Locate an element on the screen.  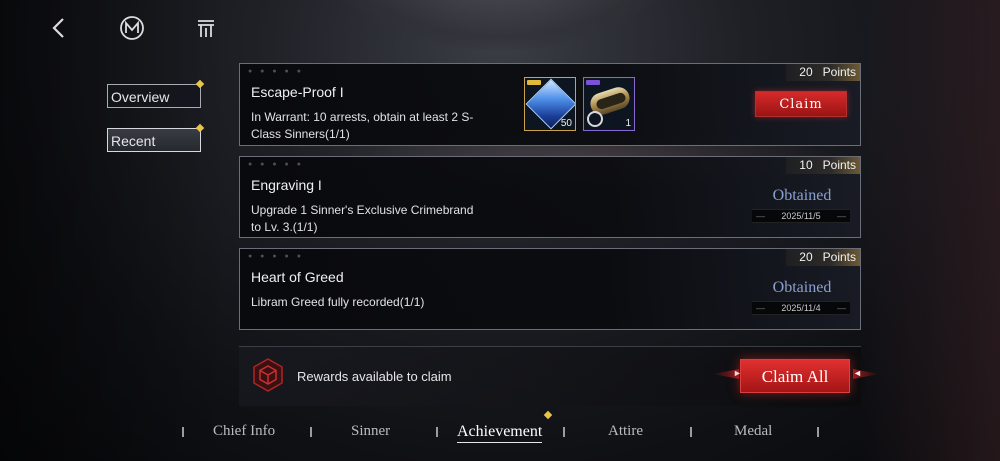
achievement-title: Escape-Proof I is located at coordinates (297, 92).